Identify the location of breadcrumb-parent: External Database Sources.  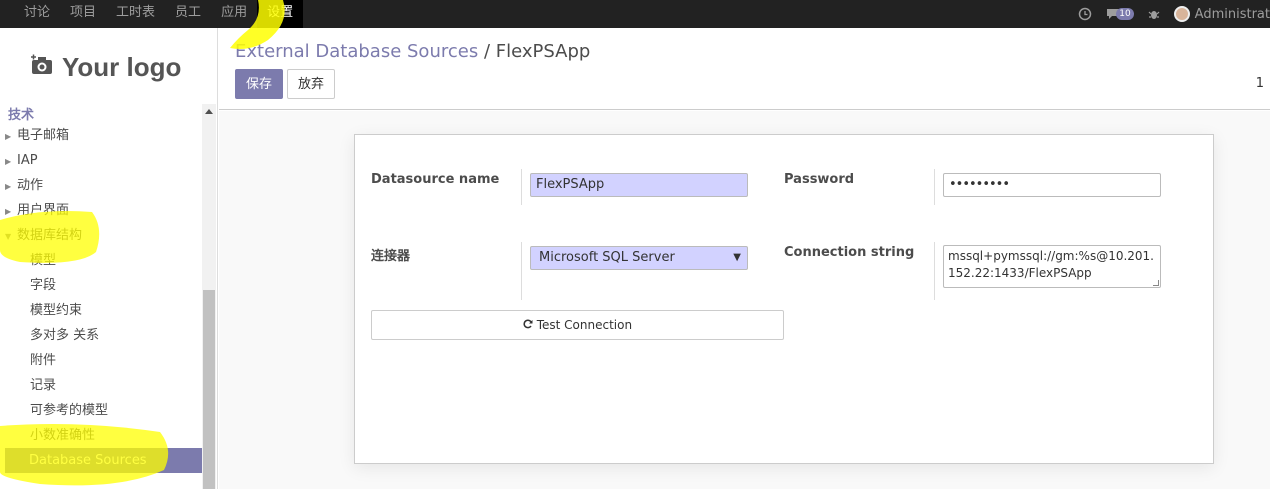
(356, 51).